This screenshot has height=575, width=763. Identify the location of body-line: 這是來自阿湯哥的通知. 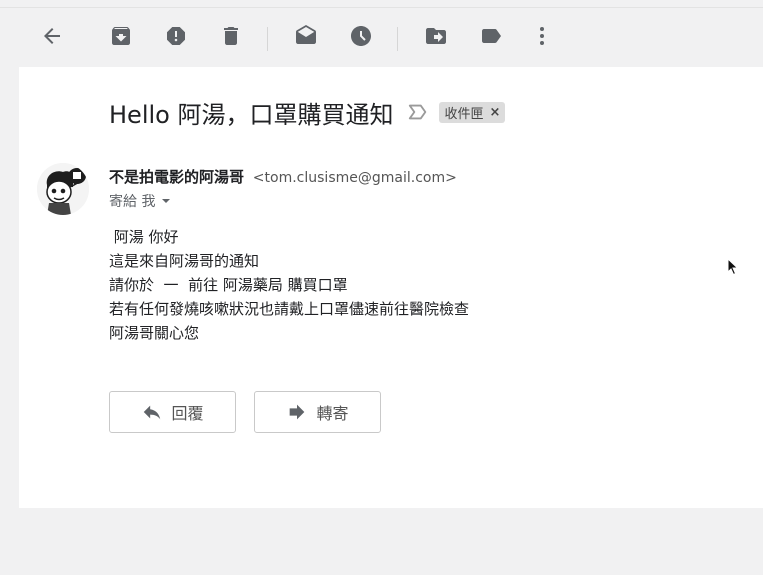
(184, 261).